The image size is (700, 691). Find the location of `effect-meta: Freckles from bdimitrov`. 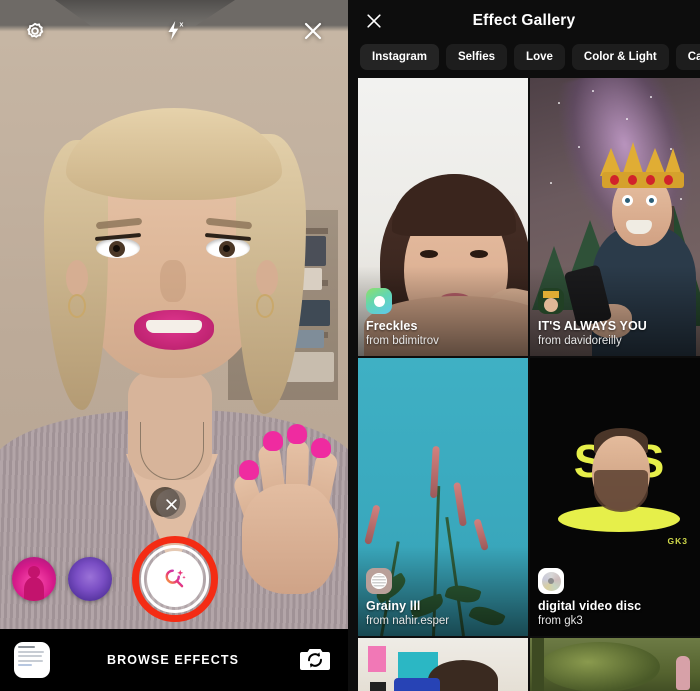

effect-meta: Freckles from bdimitrov is located at coordinates (443, 322).